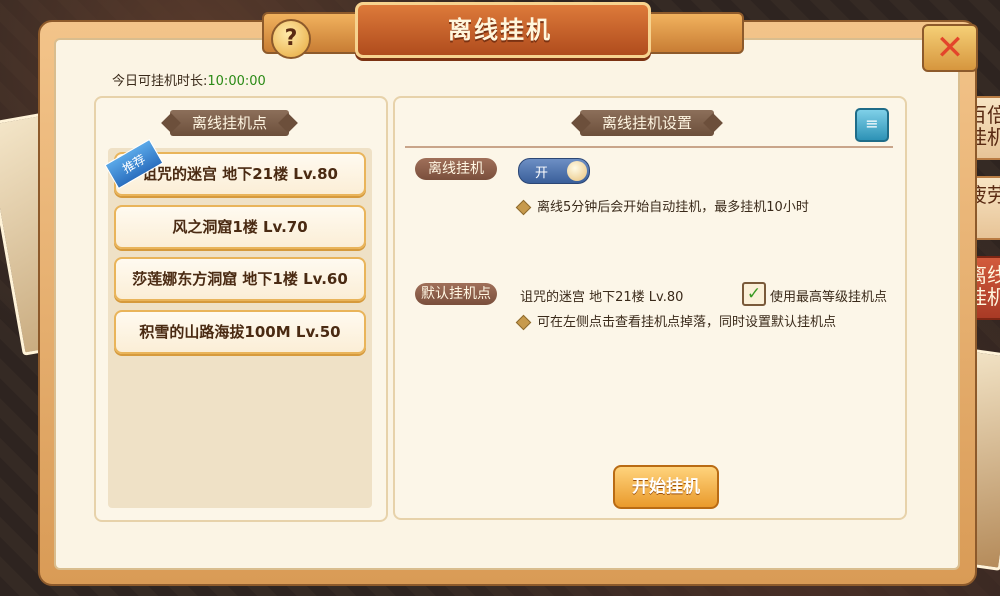  I want to click on default-location-value: 诅咒的迷宫 地下21楼 Lv.80, so click(602, 297).